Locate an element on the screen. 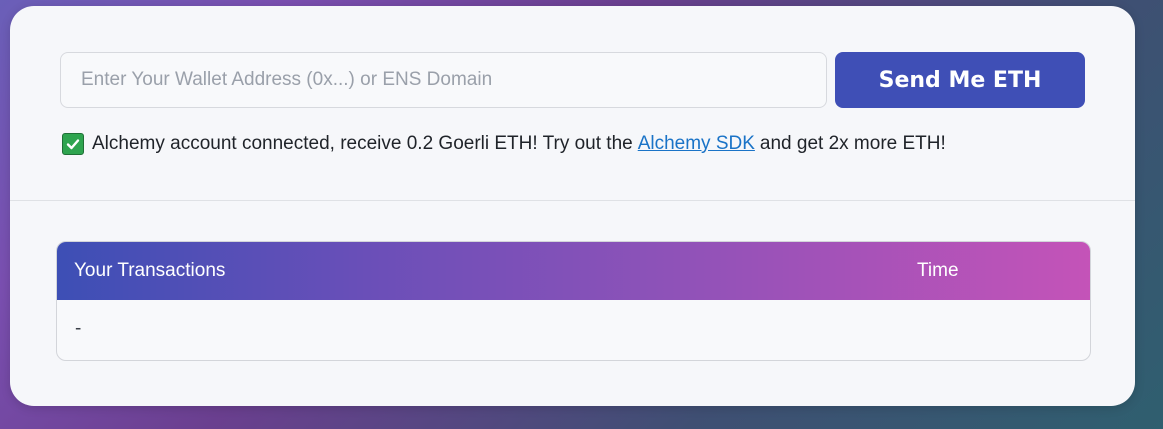 The image size is (1163, 429). send-me-eth-button: Send Me ETH is located at coordinates (960, 80).